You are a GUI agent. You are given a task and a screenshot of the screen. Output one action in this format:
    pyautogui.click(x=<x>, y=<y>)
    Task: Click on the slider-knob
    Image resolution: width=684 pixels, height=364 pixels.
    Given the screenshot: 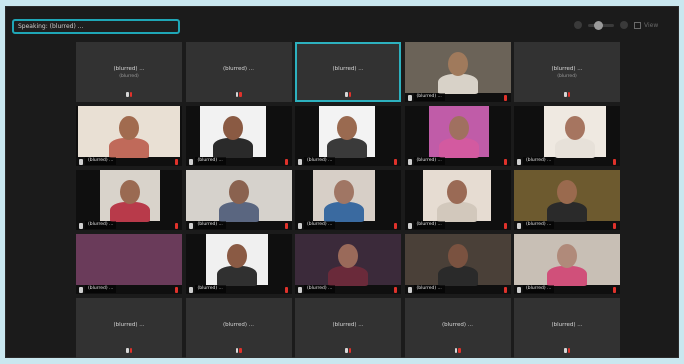 What is the action you would take?
    pyautogui.click(x=598, y=25)
    